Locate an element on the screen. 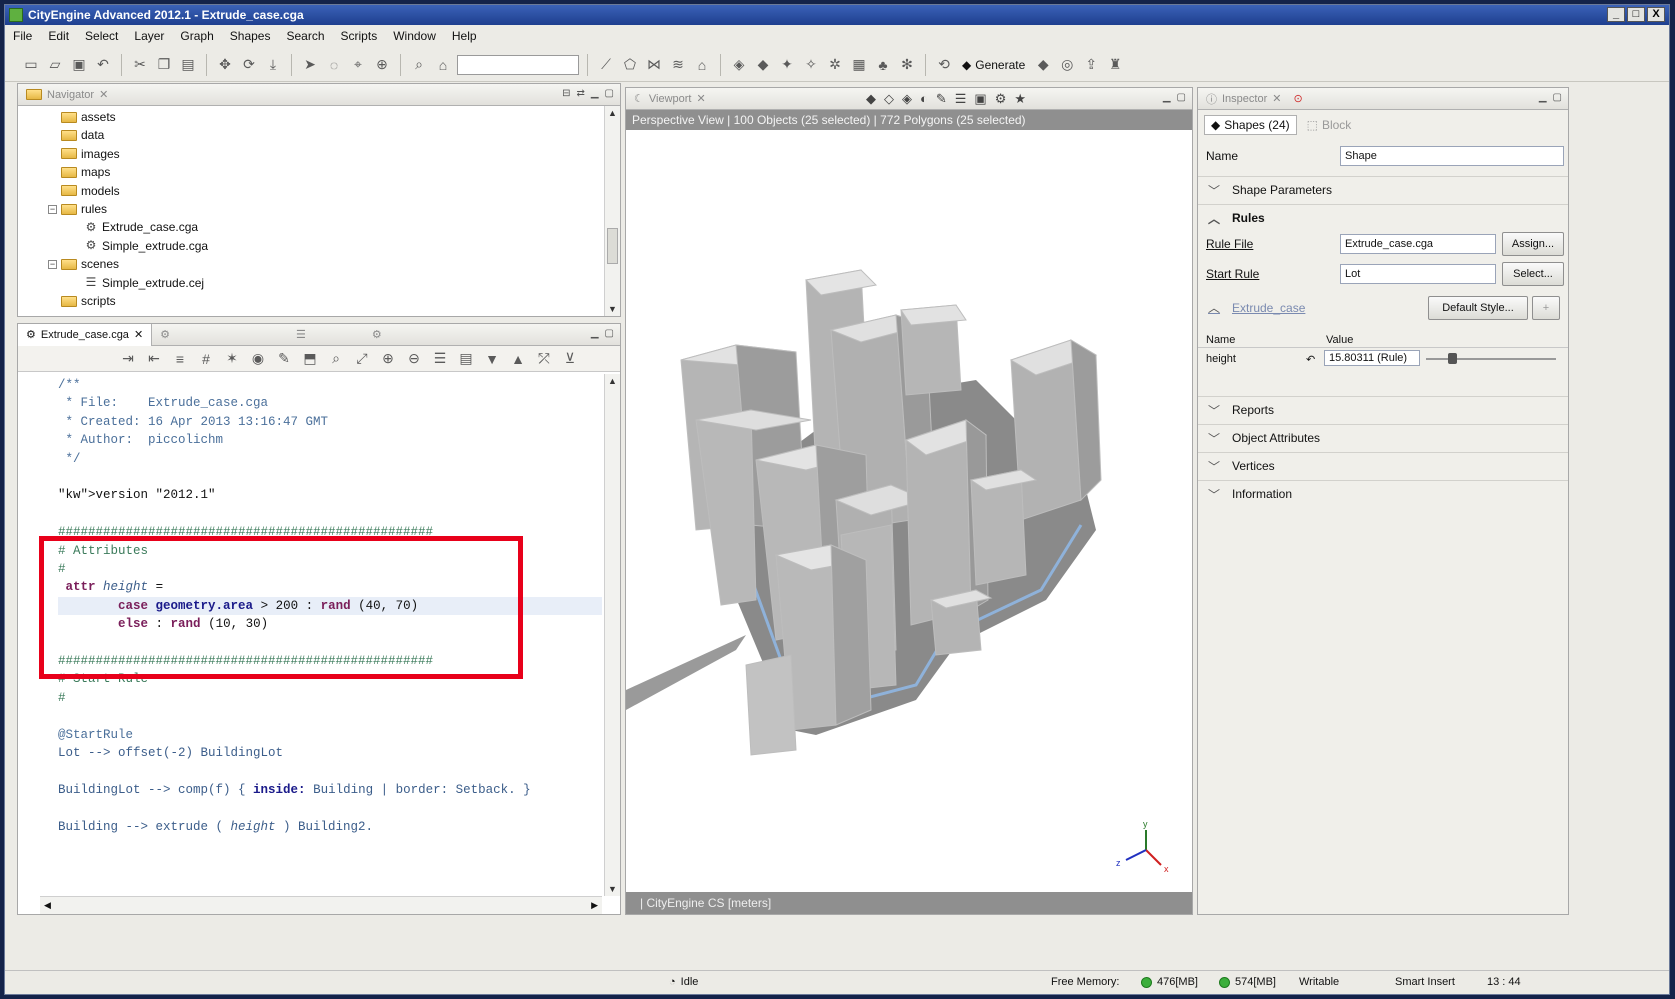 This screenshot has width=1675, height=999. start-rule-field: Lot is located at coordinates (1418, 274).